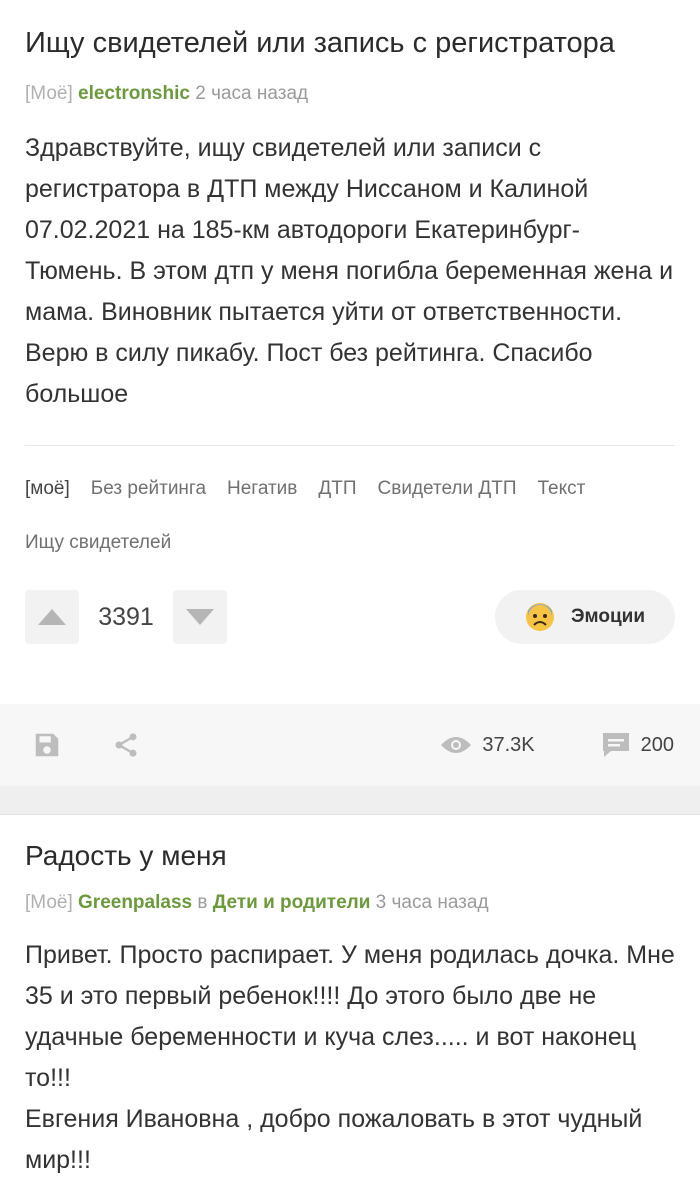 The width and height of the screenshot is (700, 1182). What do you see at coordinates (540, 617) in the screenshot?
I see `anxious-face-icon` at bounding box center [540, 617].